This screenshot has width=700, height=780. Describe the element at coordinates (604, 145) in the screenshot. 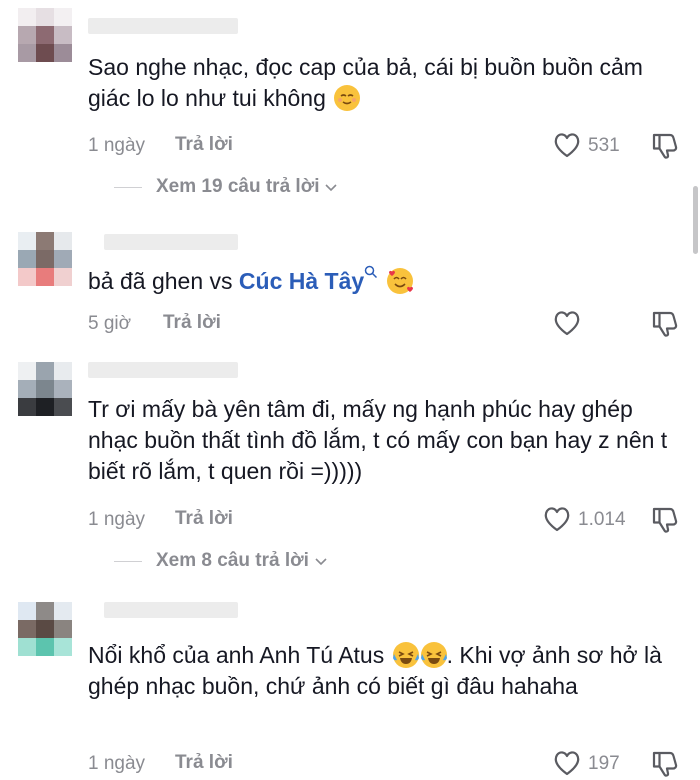

I see `like-count: 531` at that location.